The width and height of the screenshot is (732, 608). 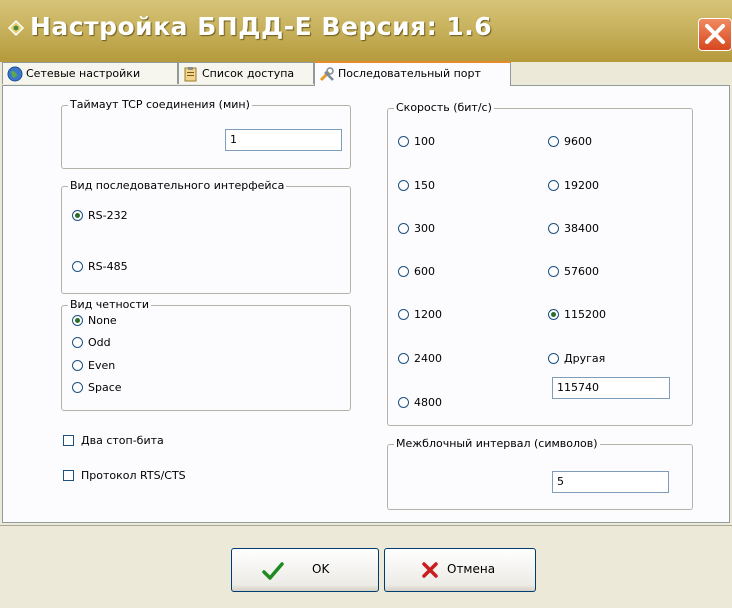 I want to click on radio-speed-1200: 1200, so click(x=420, y=315).